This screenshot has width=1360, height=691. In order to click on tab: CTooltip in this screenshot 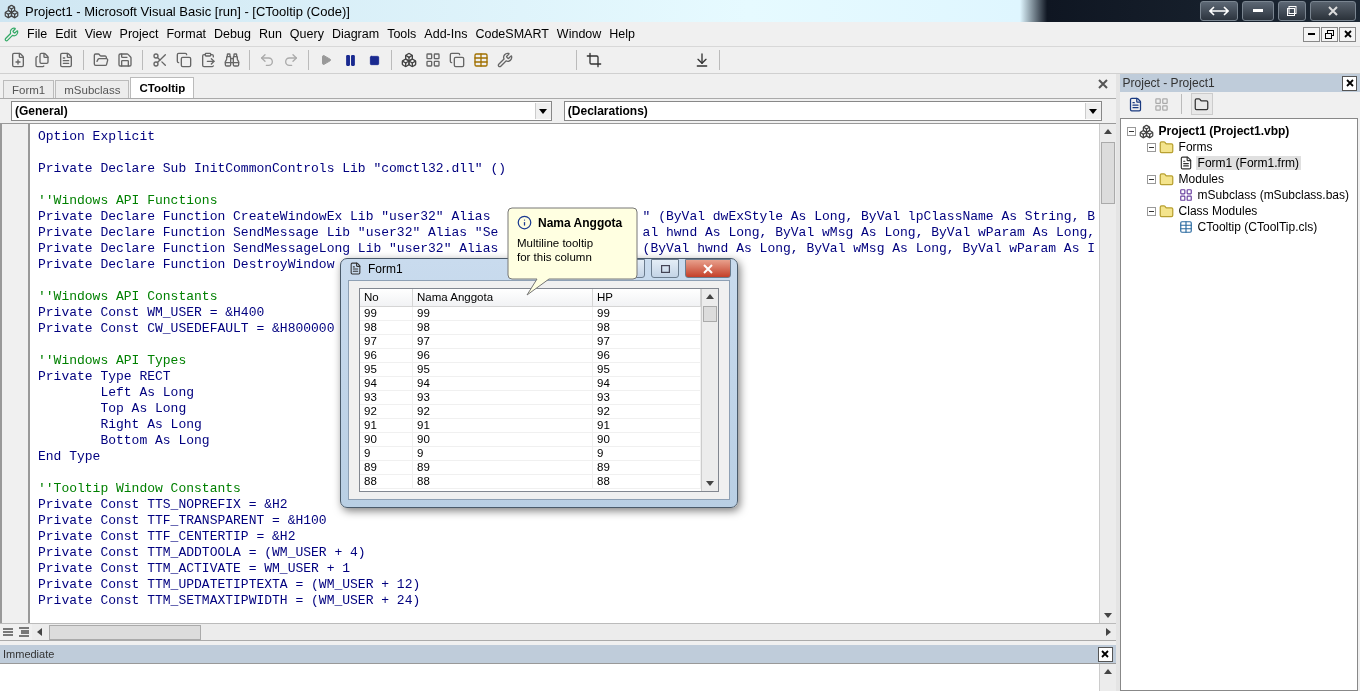, I will do `click(162, 87)`.